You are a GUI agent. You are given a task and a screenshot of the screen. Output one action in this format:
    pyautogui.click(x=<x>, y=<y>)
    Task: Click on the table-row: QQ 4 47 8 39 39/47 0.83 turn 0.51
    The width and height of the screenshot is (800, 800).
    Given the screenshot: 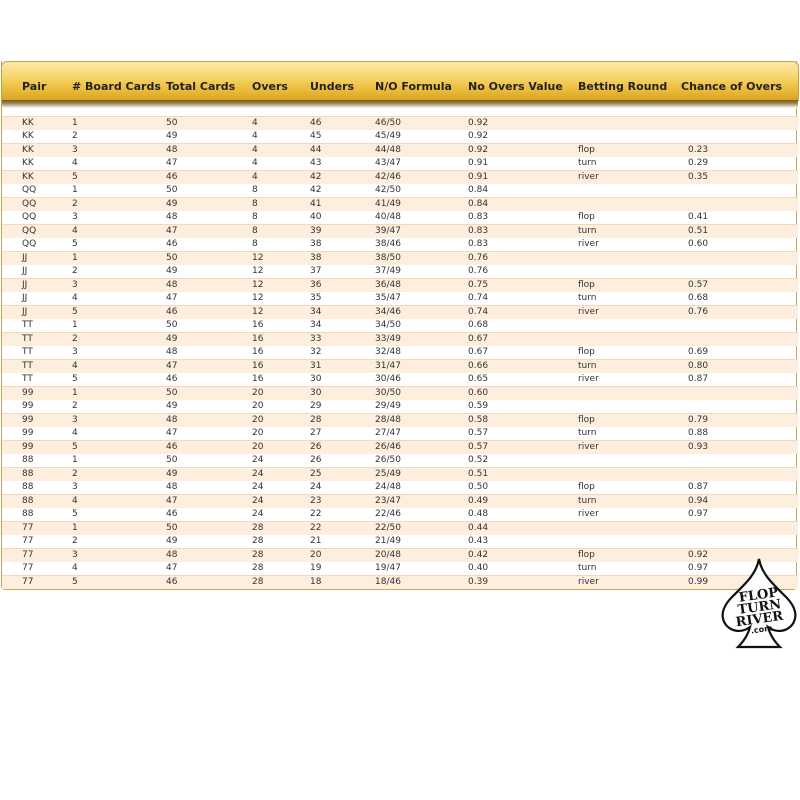 What is the action you would take?
    pyautogui.click(x=400, y=231)
    